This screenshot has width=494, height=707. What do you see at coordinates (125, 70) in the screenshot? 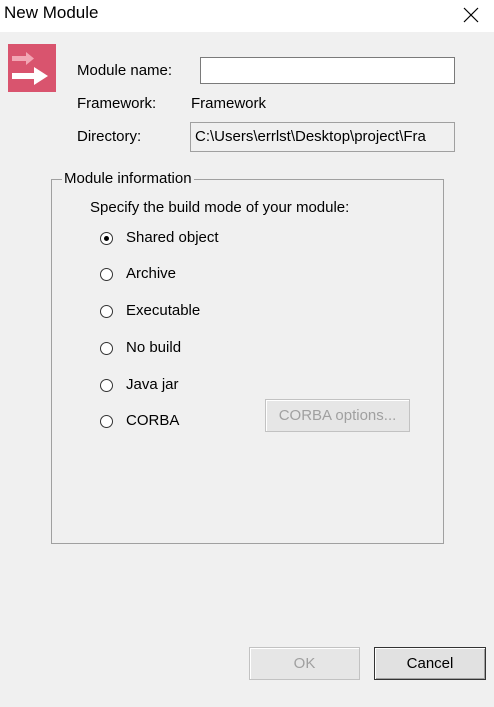
I see `module-name-label: Module name:` at bounding box center [125, 70].